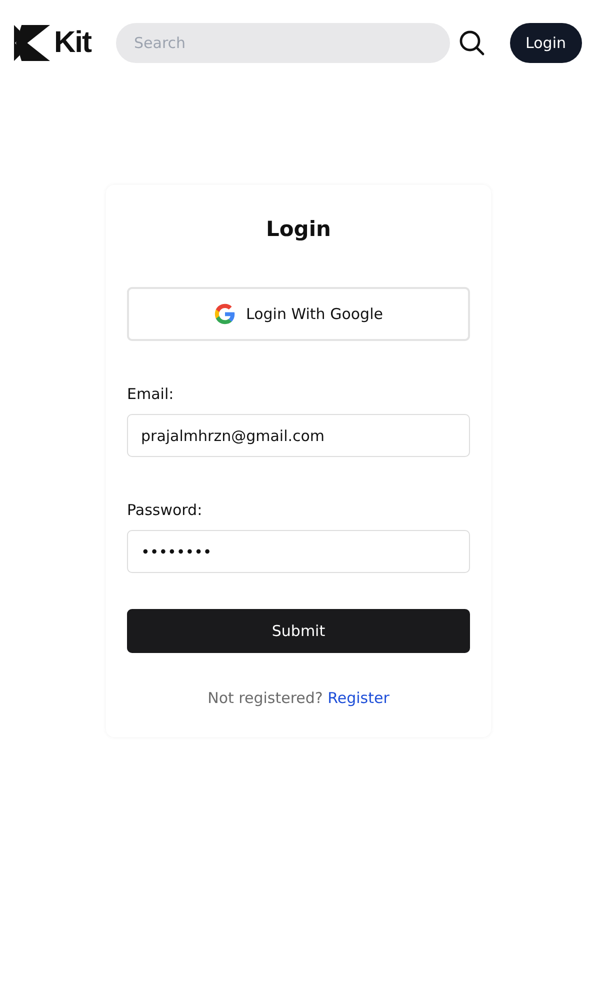  Describe the element at coordinates (283, 42) in the screenshot. I see `search-field: Search` at that location.